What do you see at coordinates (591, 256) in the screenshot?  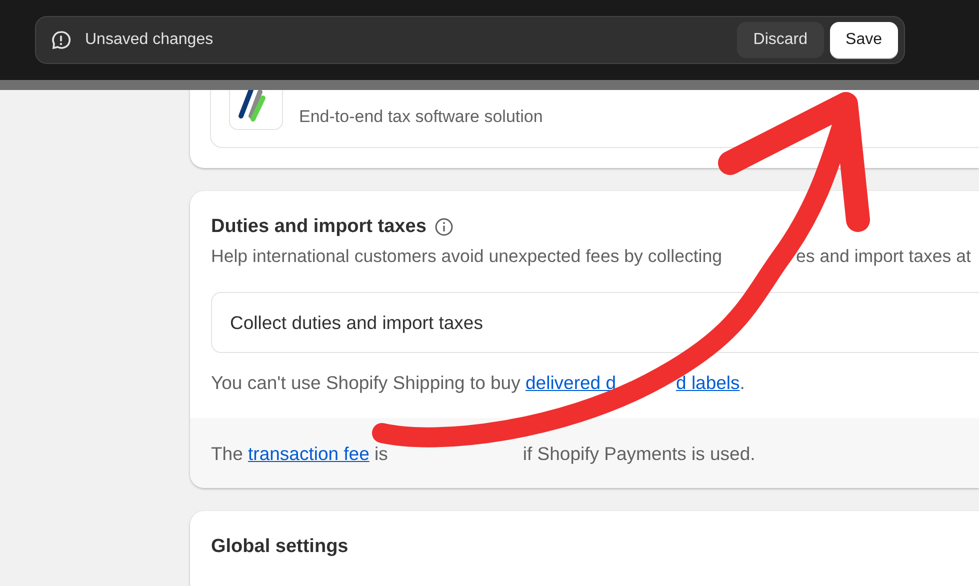 I see `section-description: Help international customers avoid unexpected fees by collecting es and import taxes at` at bounding box center [591, 256].